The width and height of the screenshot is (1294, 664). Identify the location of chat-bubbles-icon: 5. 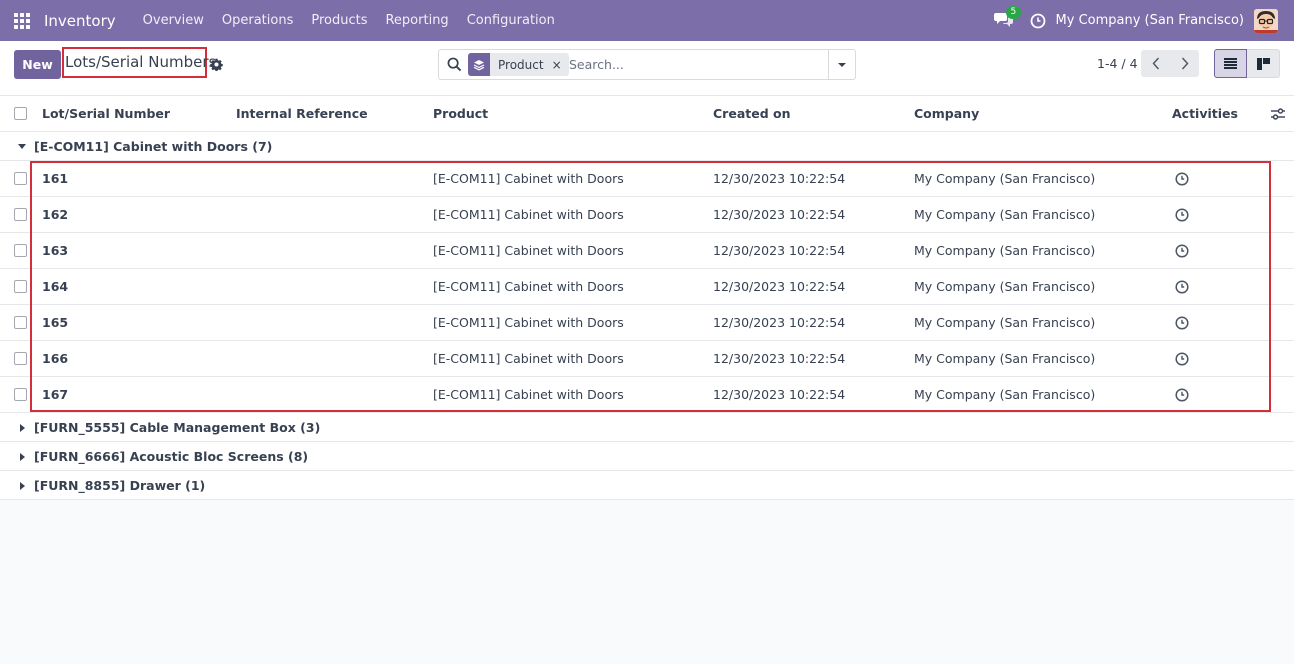
(1007, 18).